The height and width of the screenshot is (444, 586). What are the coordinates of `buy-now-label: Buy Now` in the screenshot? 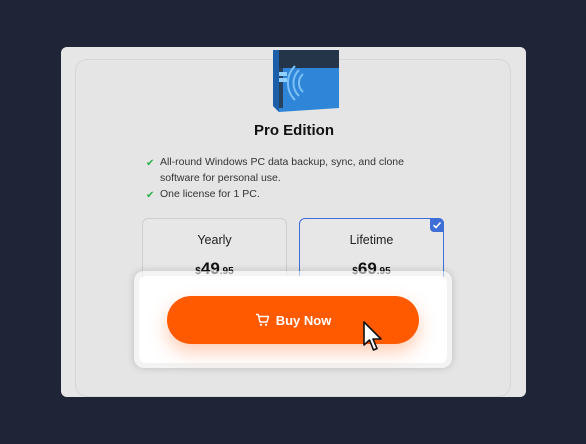 It's located at (303, 320).